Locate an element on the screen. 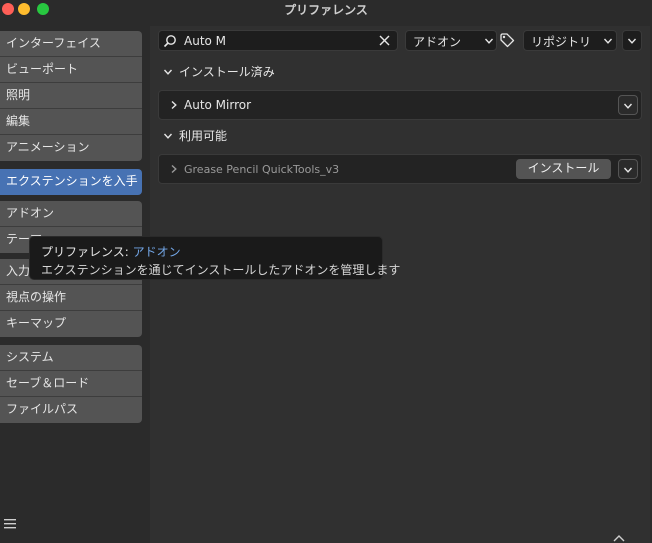 This screenshot has height=543, width=652. extension-row-installed: Auto Mirror is located at coordinates (400, 105).